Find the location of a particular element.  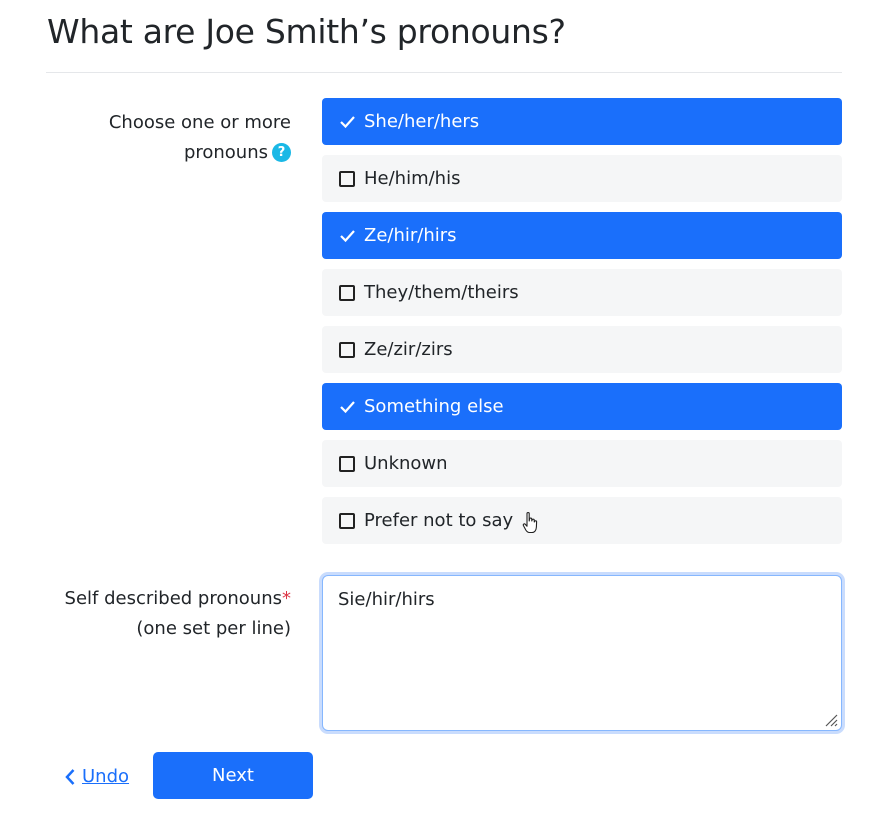

self-described-label-text: Self described pronouns is located at coordinates (173, 598).